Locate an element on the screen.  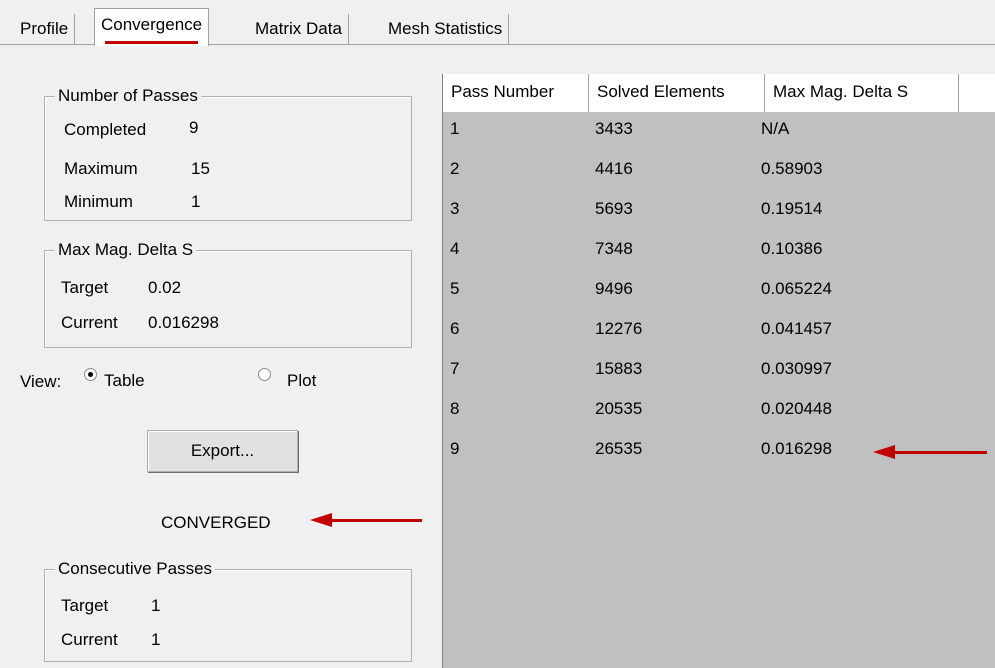
max-mag-delta-s-cell: 0.58903 is located at coordinates (792, 168).